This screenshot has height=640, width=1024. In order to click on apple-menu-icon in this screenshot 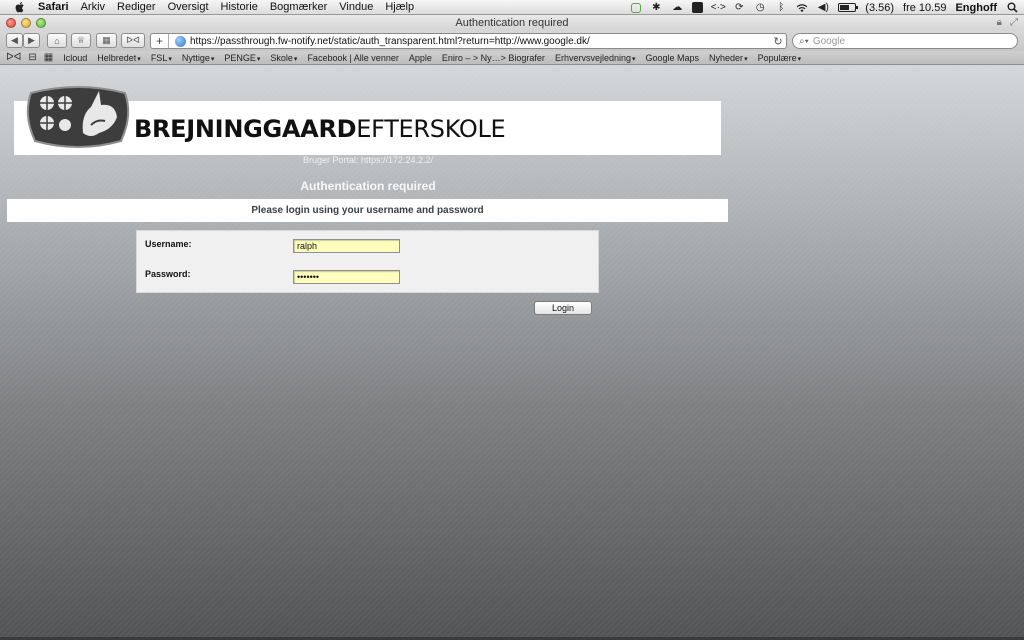, I will do `click(20, 7)`.